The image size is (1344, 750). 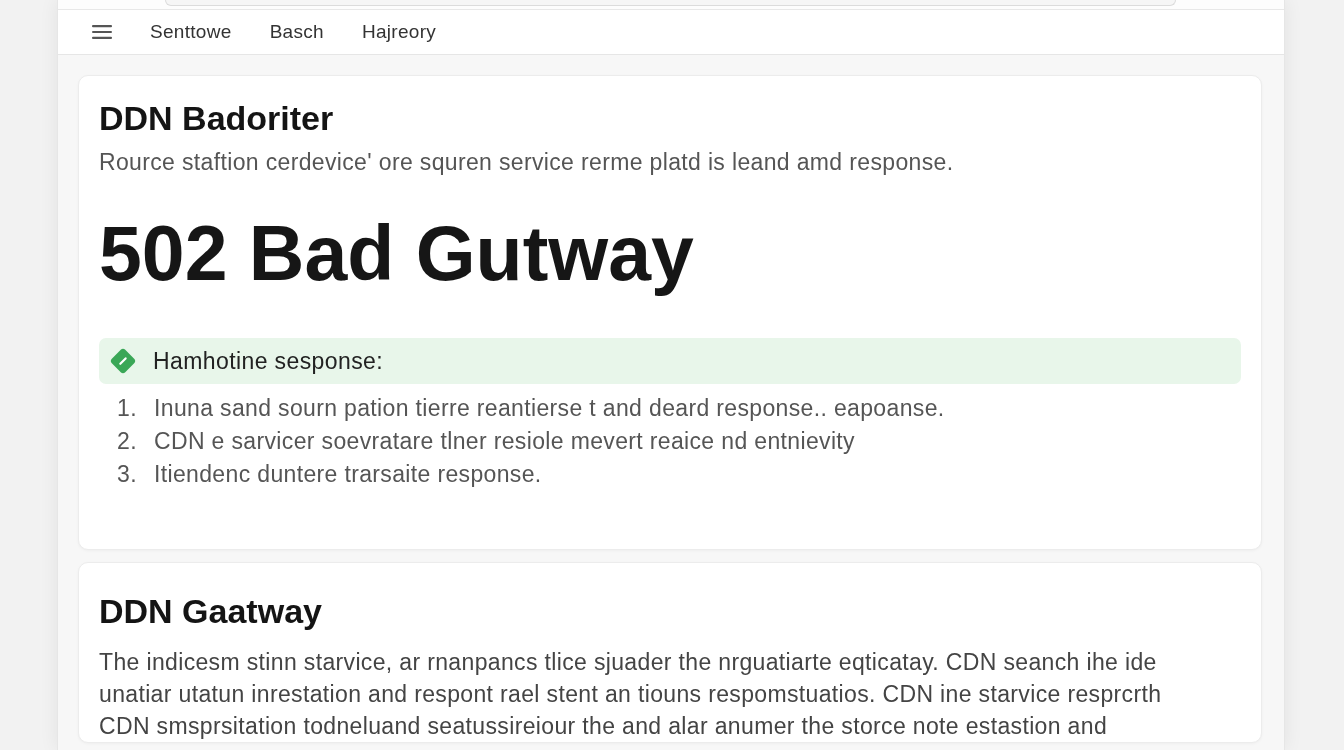 What do you see at coordinates (102, 32) in the screenshot?
I see `menu-icon` at bounding box center [102, 32].